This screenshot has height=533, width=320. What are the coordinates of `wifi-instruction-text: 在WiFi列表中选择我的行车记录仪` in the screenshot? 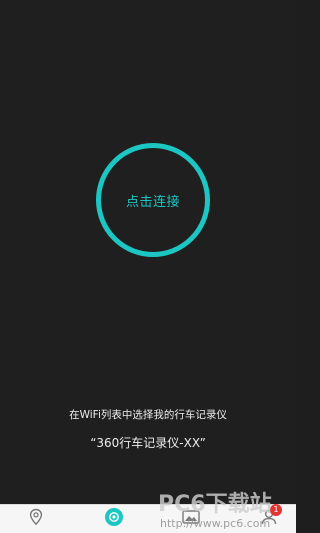 It's located at (148, 415).